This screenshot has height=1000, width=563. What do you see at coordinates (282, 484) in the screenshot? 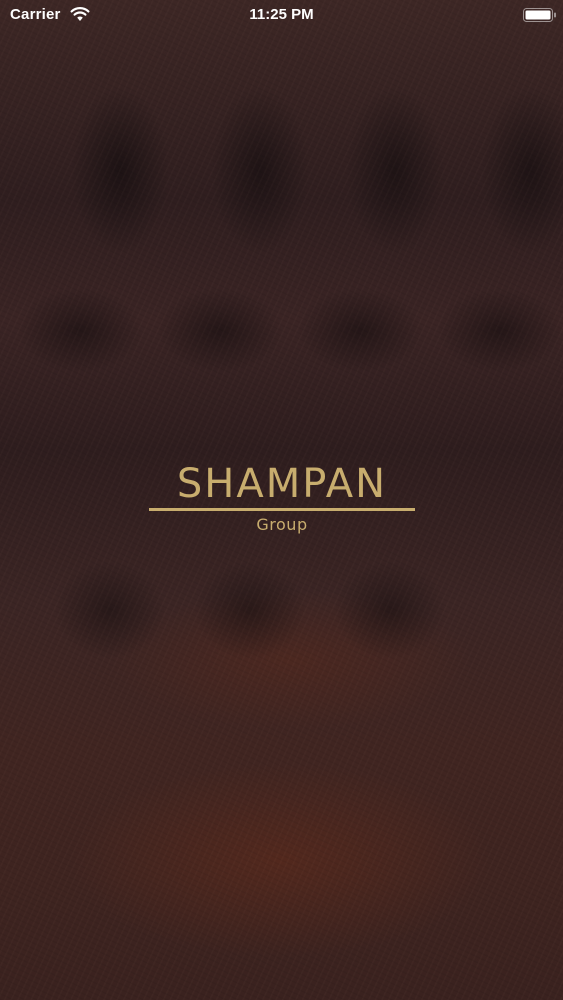
I see `brand-name: SHAMPAN` at bounding box center [282, 484].